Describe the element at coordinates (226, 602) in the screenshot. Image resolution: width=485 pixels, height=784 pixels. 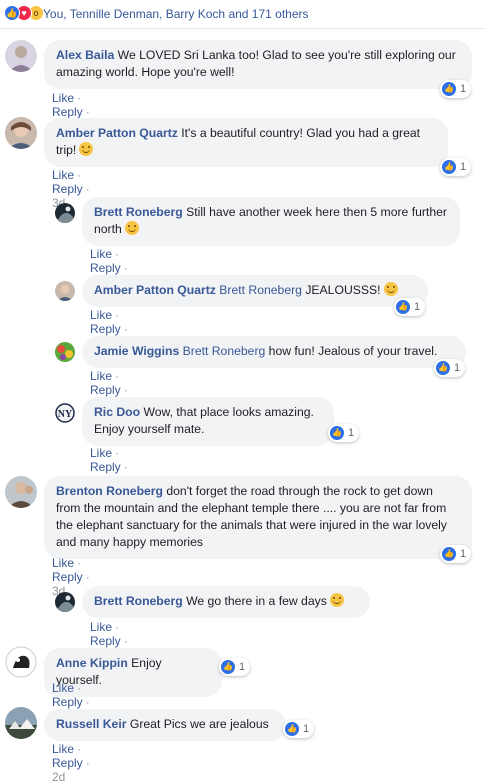
I see `comment-bubble: Brett Roneberg We go there in a few days` at that location.